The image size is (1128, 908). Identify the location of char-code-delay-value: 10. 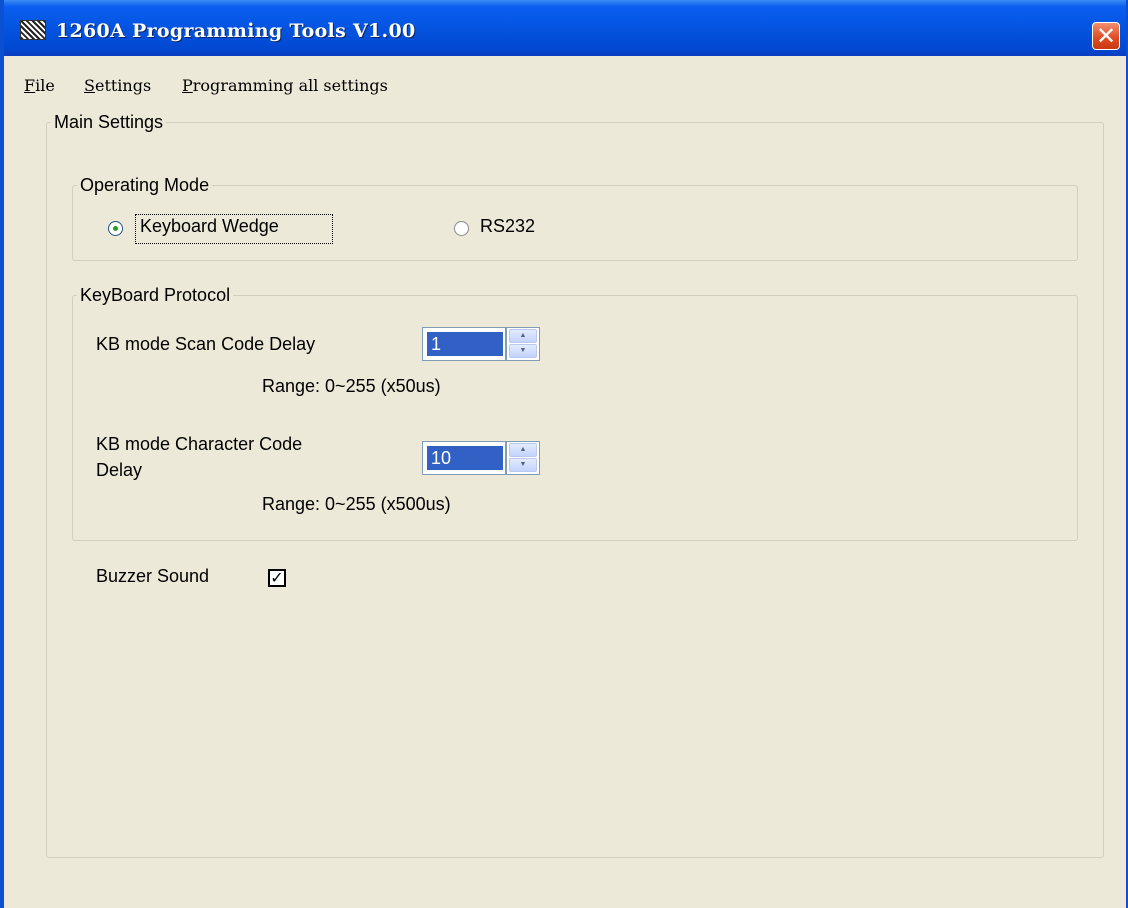
(465, 458).